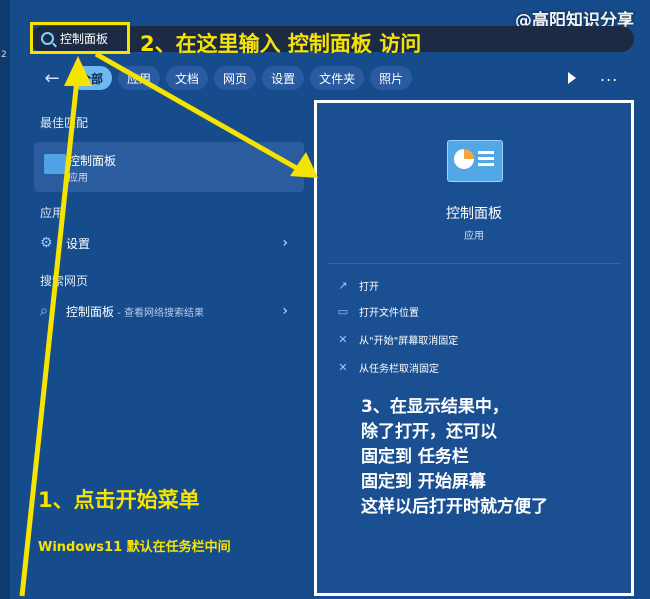 Image resolution: width=650 pixels, height=599 pixels. What do you see at coordinates (46, 243) in the screenshot?
I see `gear-icon: ⚙` at bounding box center [46, 243].